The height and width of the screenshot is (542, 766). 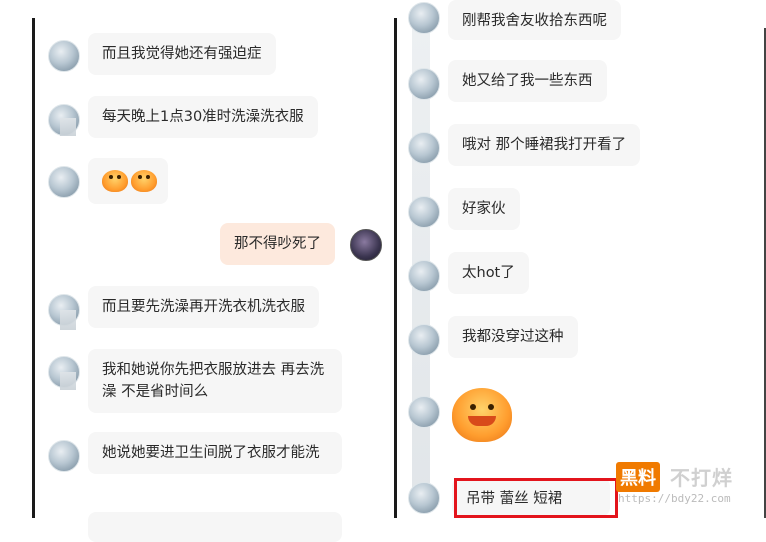 I want to click on emoji-bubble, so click(x=128, y=181).